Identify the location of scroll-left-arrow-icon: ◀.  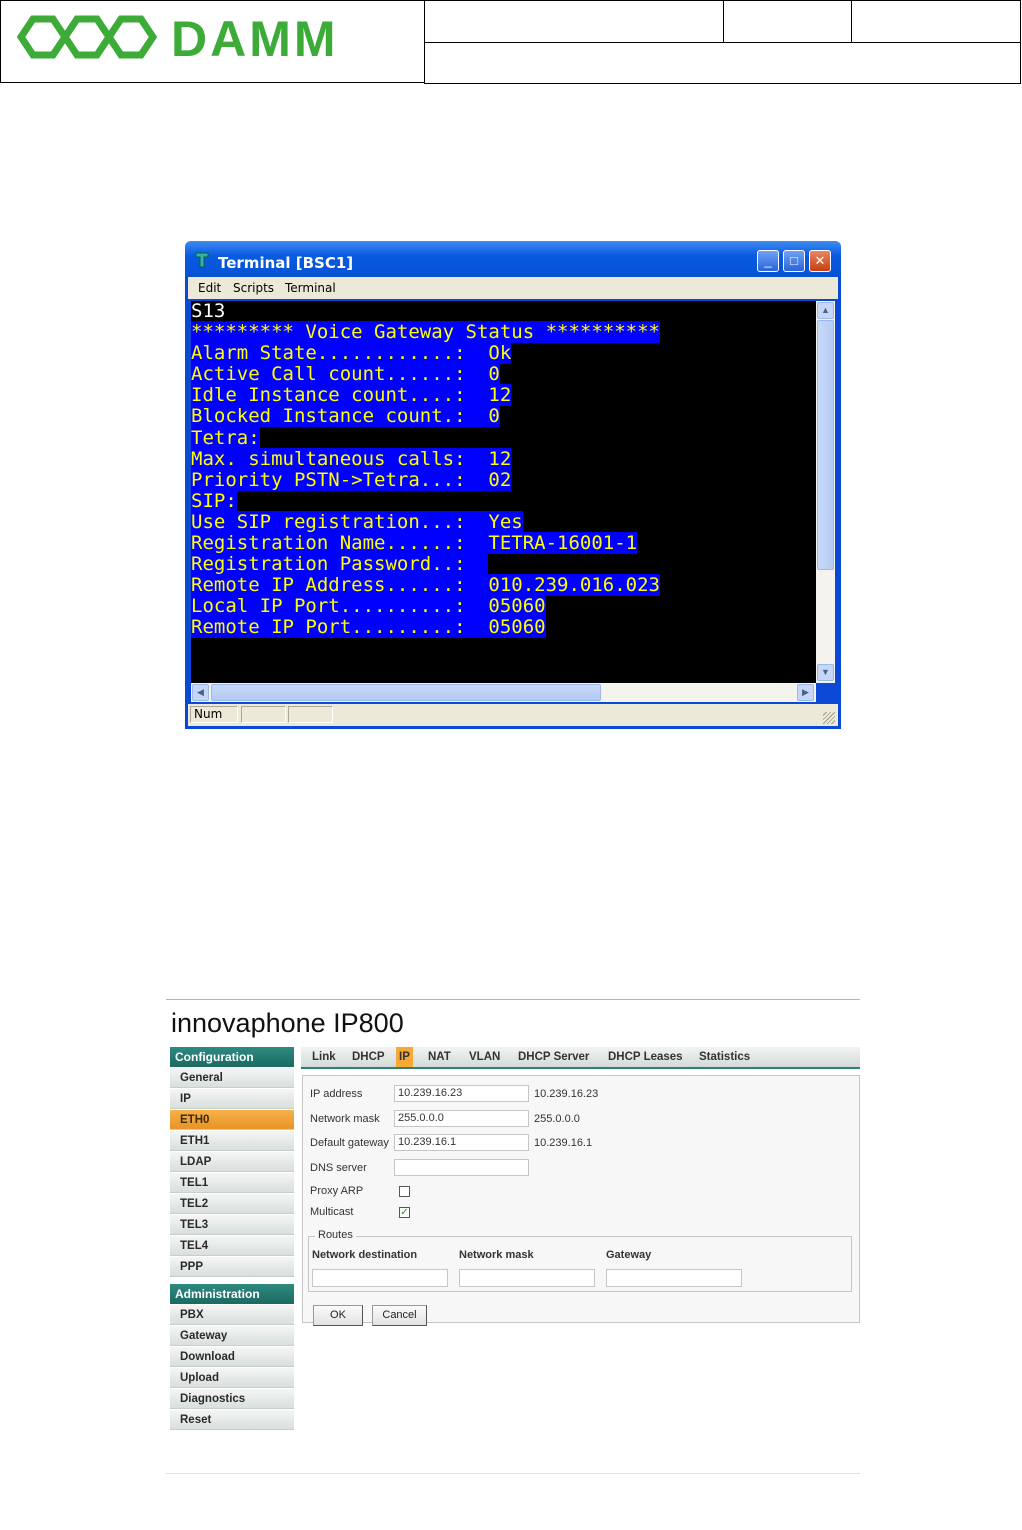
(200, 692).